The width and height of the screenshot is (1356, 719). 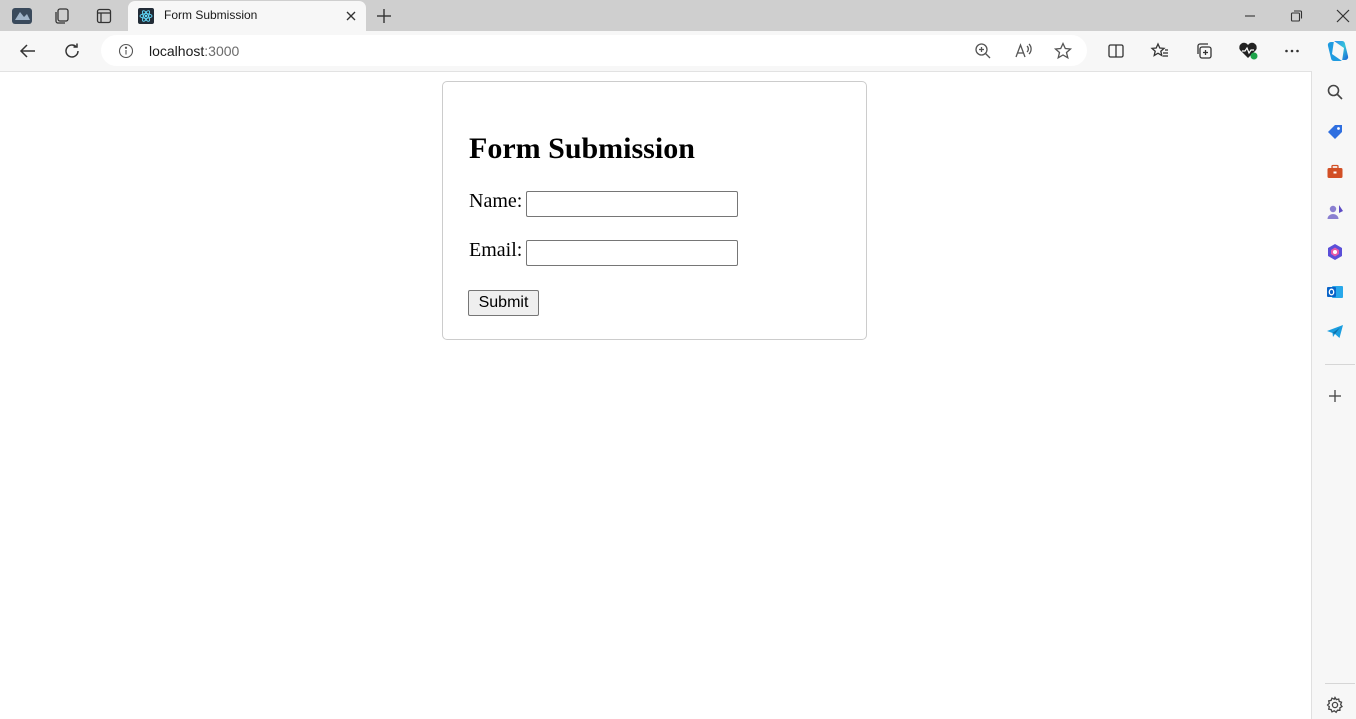 What do you see at coordinates (62, 16) in the screenshot?
I see `workspaces-icon` at bounding box center [62, 16].